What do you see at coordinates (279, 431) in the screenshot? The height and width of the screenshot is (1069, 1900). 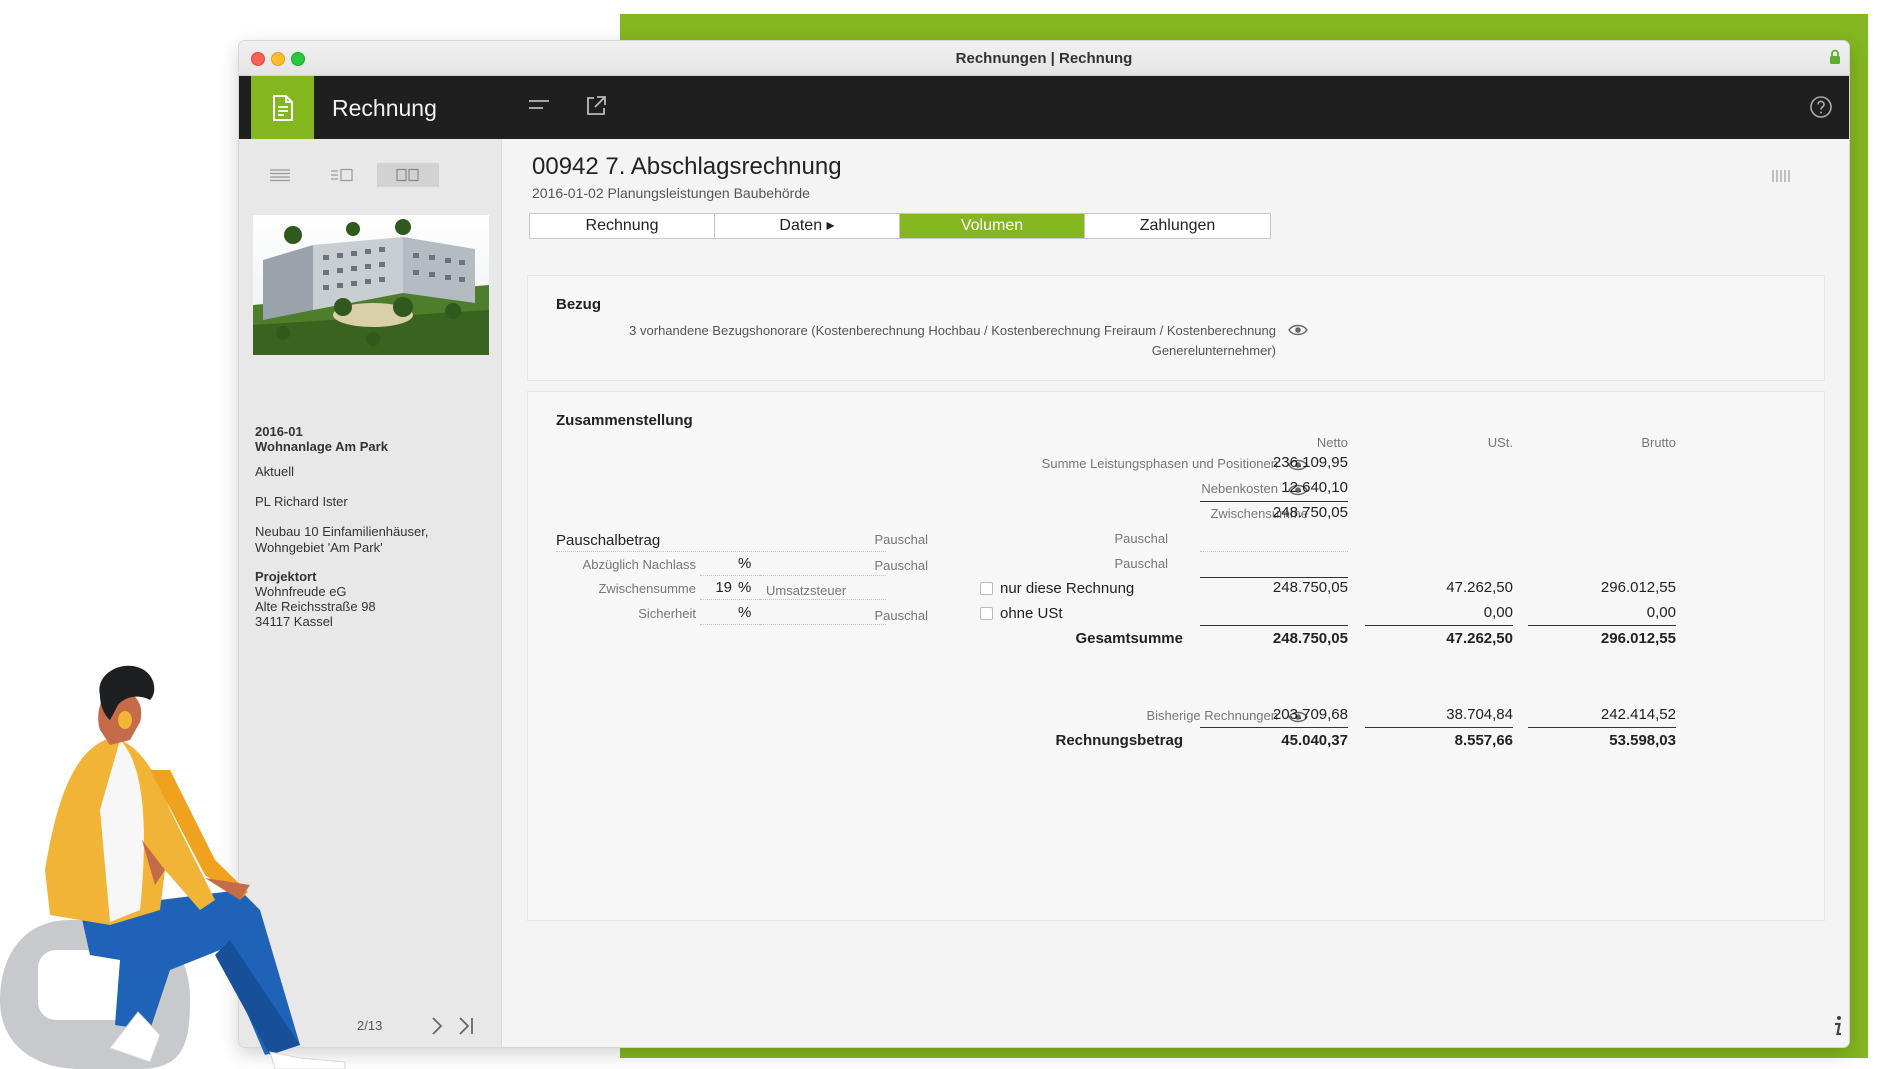 I see `project-number: 2016-01` at bounding box center [279, 431].